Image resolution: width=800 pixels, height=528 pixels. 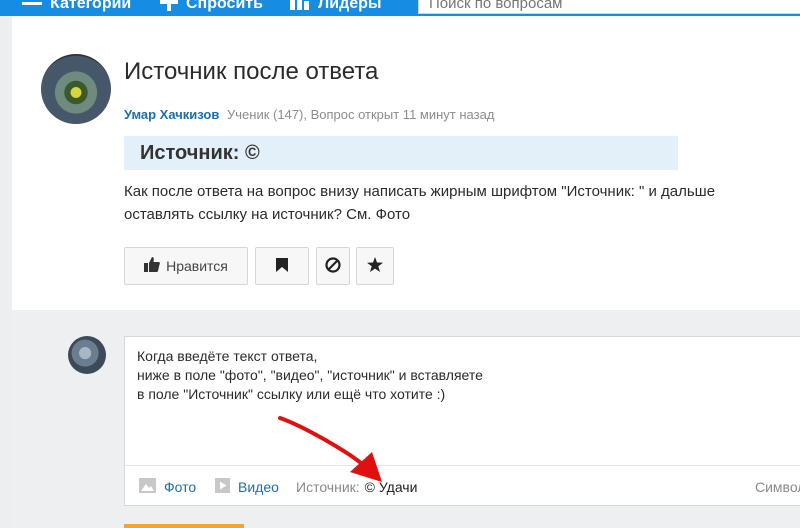 What do you see at coordinates (462, 465) in the screenshot?
I see `toolbar-divider` at bounding box center [462, 465].